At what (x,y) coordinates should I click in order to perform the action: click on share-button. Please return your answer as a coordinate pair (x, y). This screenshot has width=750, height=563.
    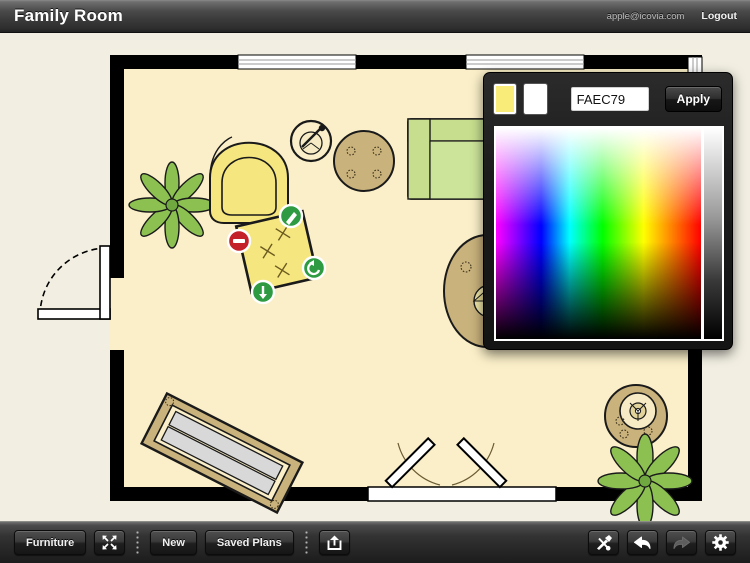
    Looking at the image, I should click on (334, 542).